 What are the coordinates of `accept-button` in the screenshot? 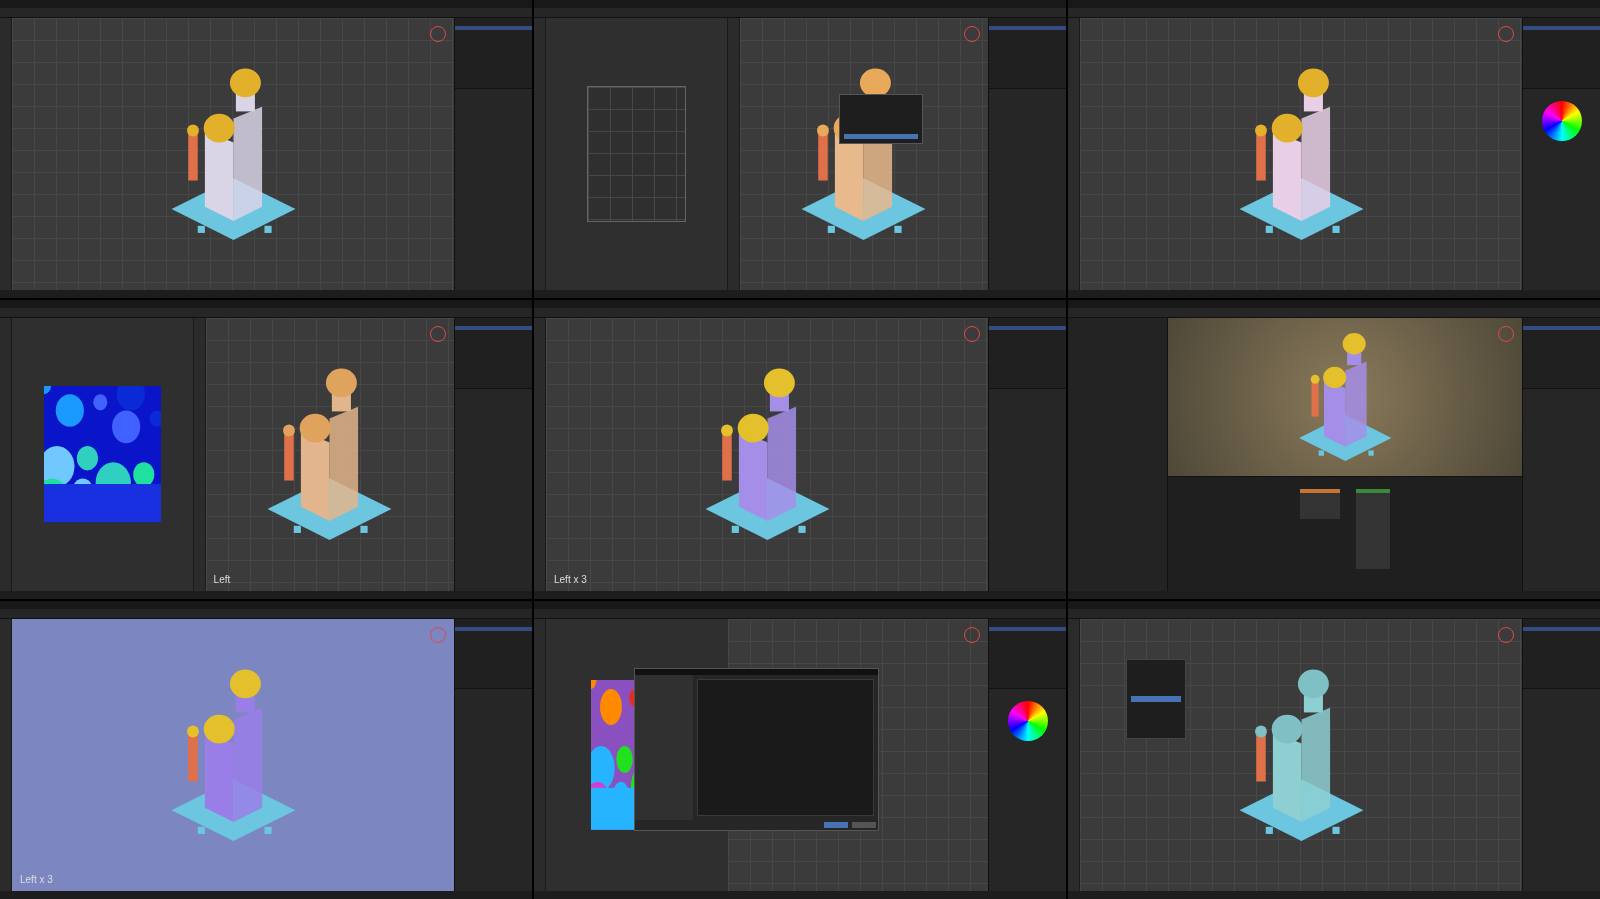 It's located at (836, 825).